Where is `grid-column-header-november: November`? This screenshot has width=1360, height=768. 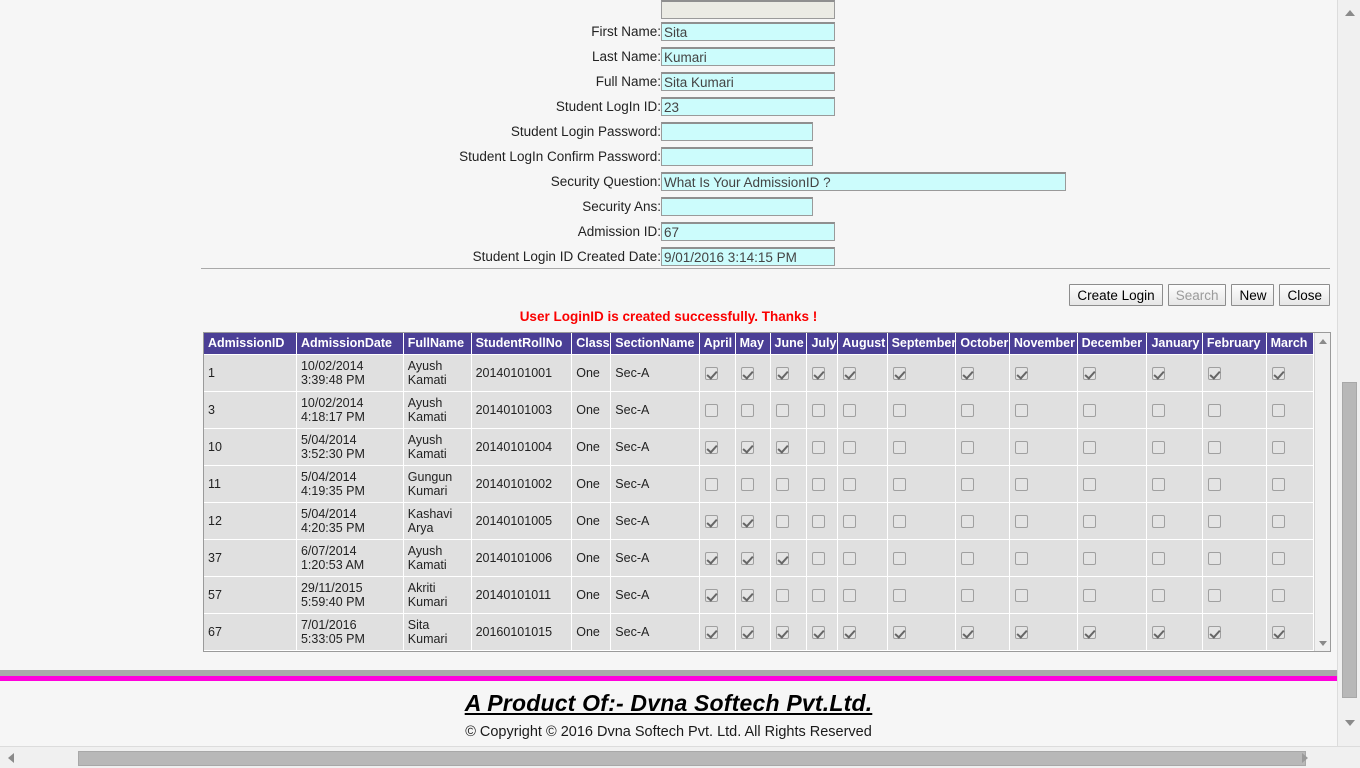 grid-column-header-november: November is located at coordinates (1043, 344).